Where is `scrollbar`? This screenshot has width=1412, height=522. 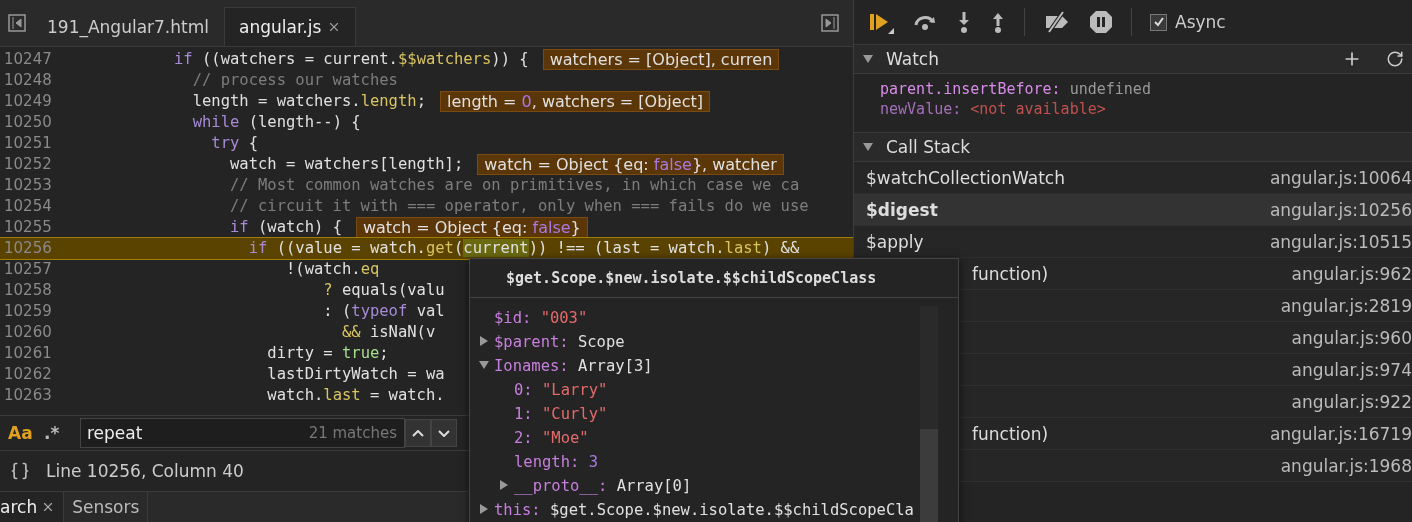 scrollbar is located at coordinates (929, 414).